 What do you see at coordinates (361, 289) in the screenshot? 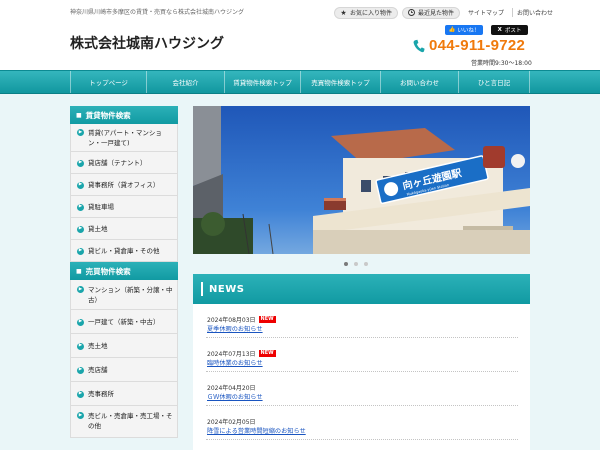
I see `news-heading: NEWS` at bounding box center [361, 289].